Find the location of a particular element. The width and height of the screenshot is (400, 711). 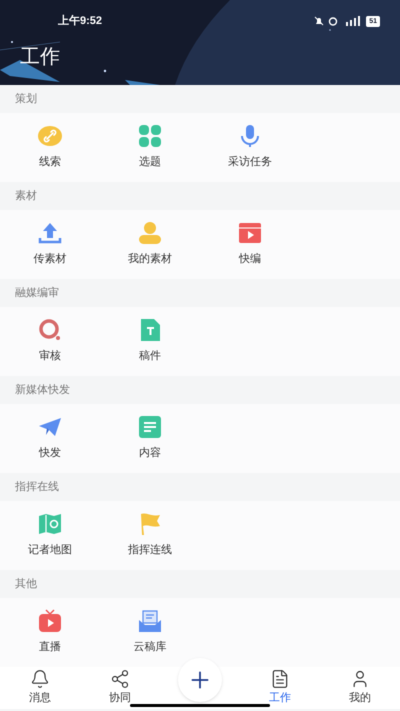

page-title: 工作 is located at coordinates (40, 57).